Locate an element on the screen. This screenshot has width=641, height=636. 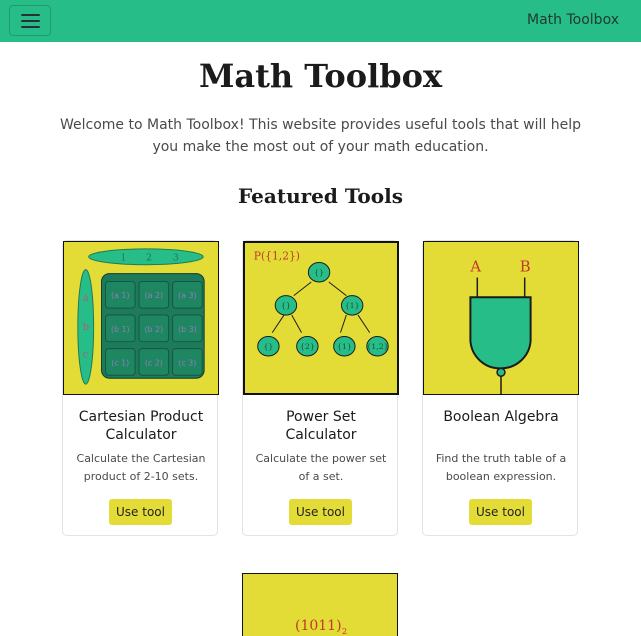
boolean-algebra-image: A B is located at coordinates (501, 318).